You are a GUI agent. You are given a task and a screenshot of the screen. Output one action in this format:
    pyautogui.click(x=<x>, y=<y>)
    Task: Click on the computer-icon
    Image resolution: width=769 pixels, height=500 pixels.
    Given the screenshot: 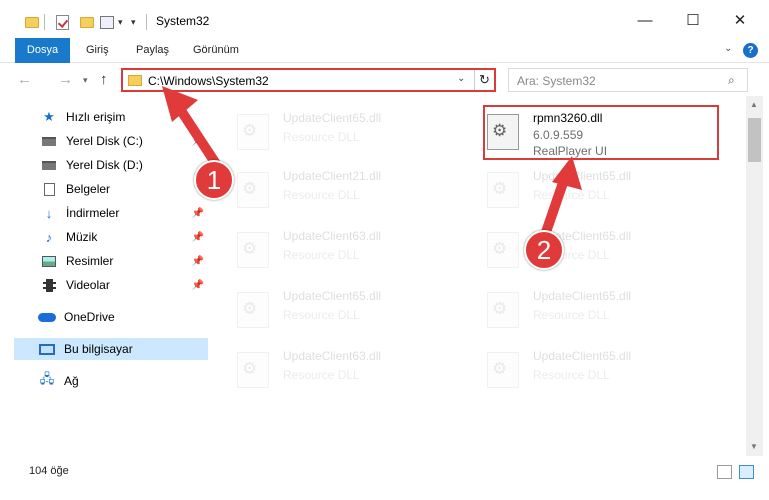 What is the action you would take?
    pyautogui.click(x=47, y=349)
    